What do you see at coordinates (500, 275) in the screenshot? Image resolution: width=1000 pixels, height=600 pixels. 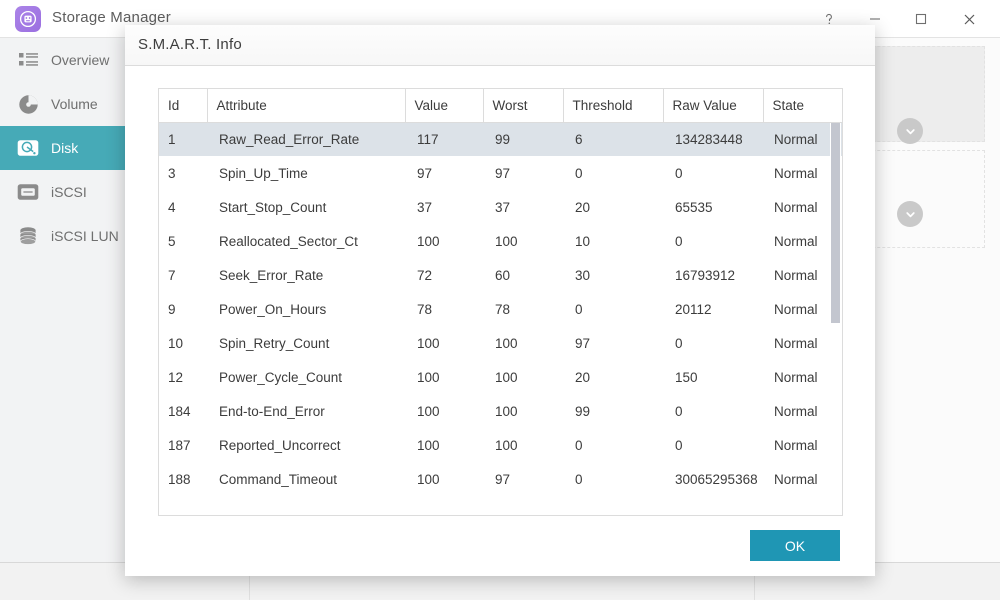 I see `table-row: 7 Seek_Error_Rate 72 60 30 16793912 Normal` at bounding box center [500, 275].